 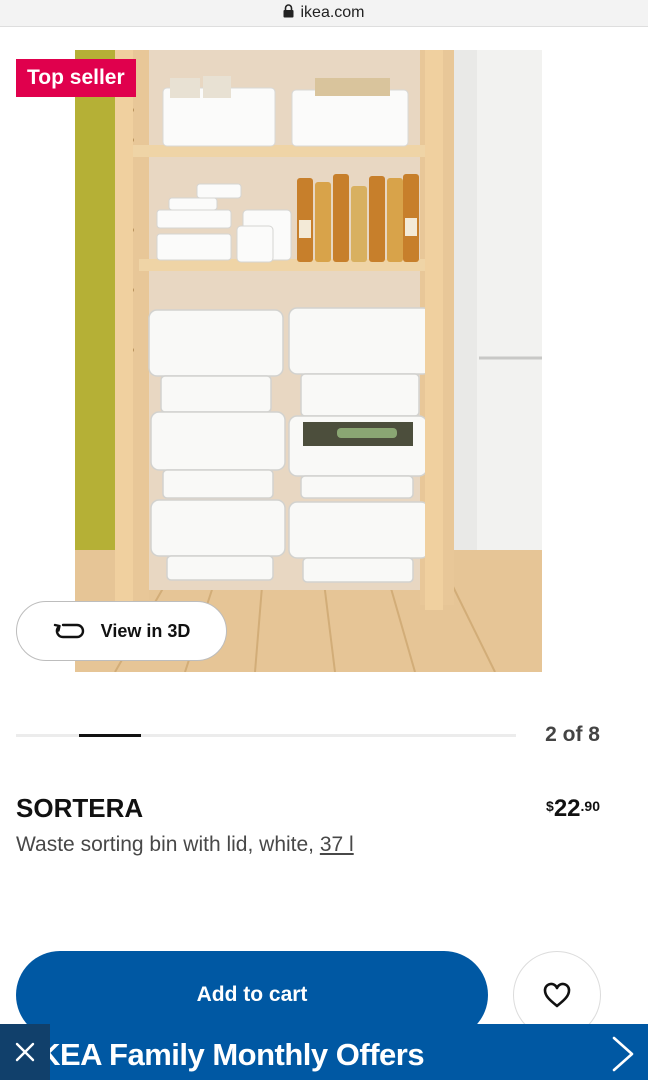 What do you see at coordinates (168, 844) in the screenshot?
I see `product-description-text: Waste sorting bin with lid, white,` at bounding box center [168, 844].